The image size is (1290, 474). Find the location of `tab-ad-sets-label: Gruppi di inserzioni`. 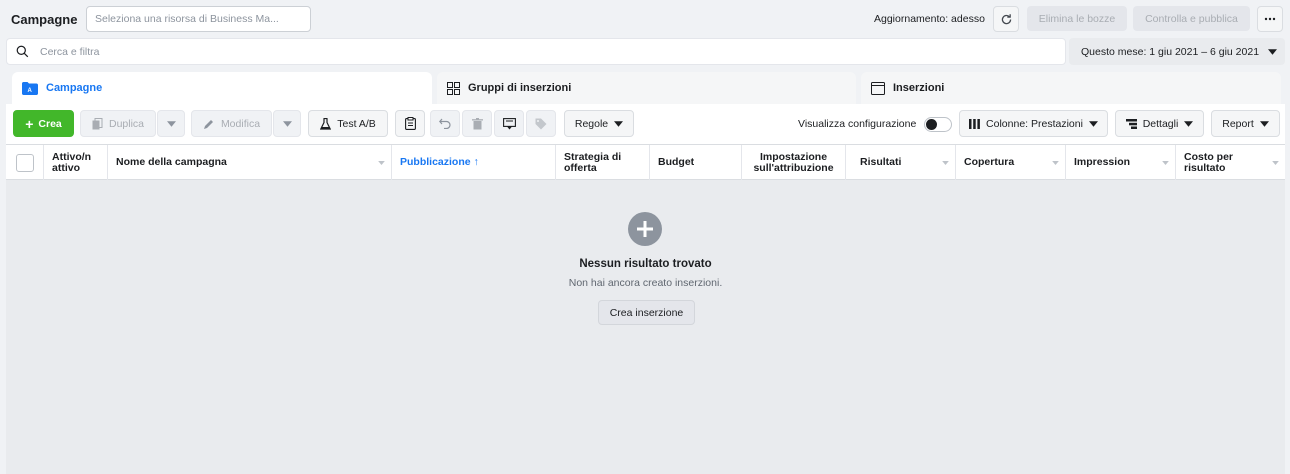

tab-ad-sets-label: Gruppi di inserzioni is located at coordinates (520, 88).